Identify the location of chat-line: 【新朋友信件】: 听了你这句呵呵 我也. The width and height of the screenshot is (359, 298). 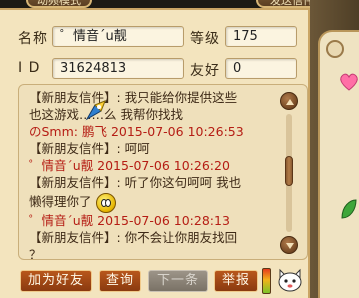
(135, 182).